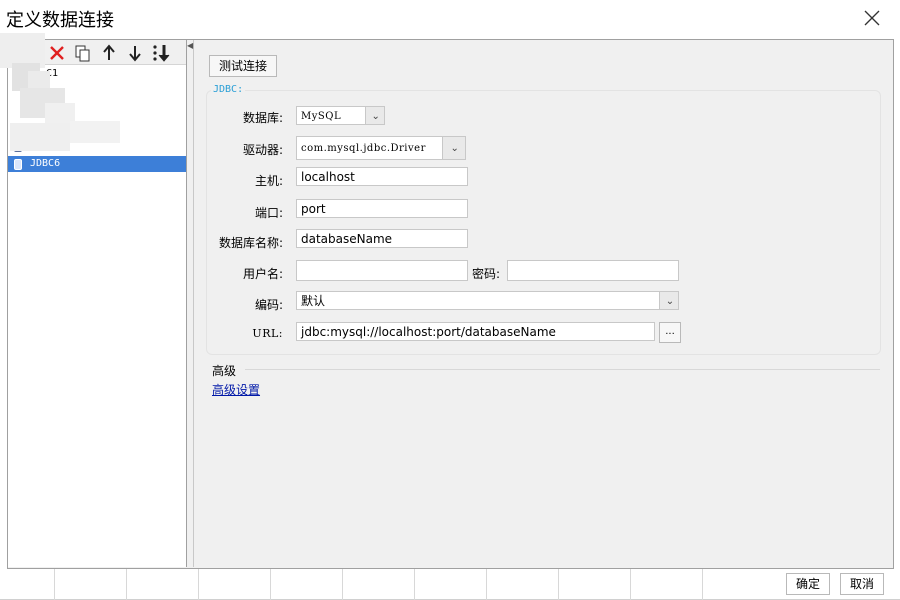 The height and width of the screenshot is (600, 900). I want to click on connection-label: JDBC6, so click(45, 163).